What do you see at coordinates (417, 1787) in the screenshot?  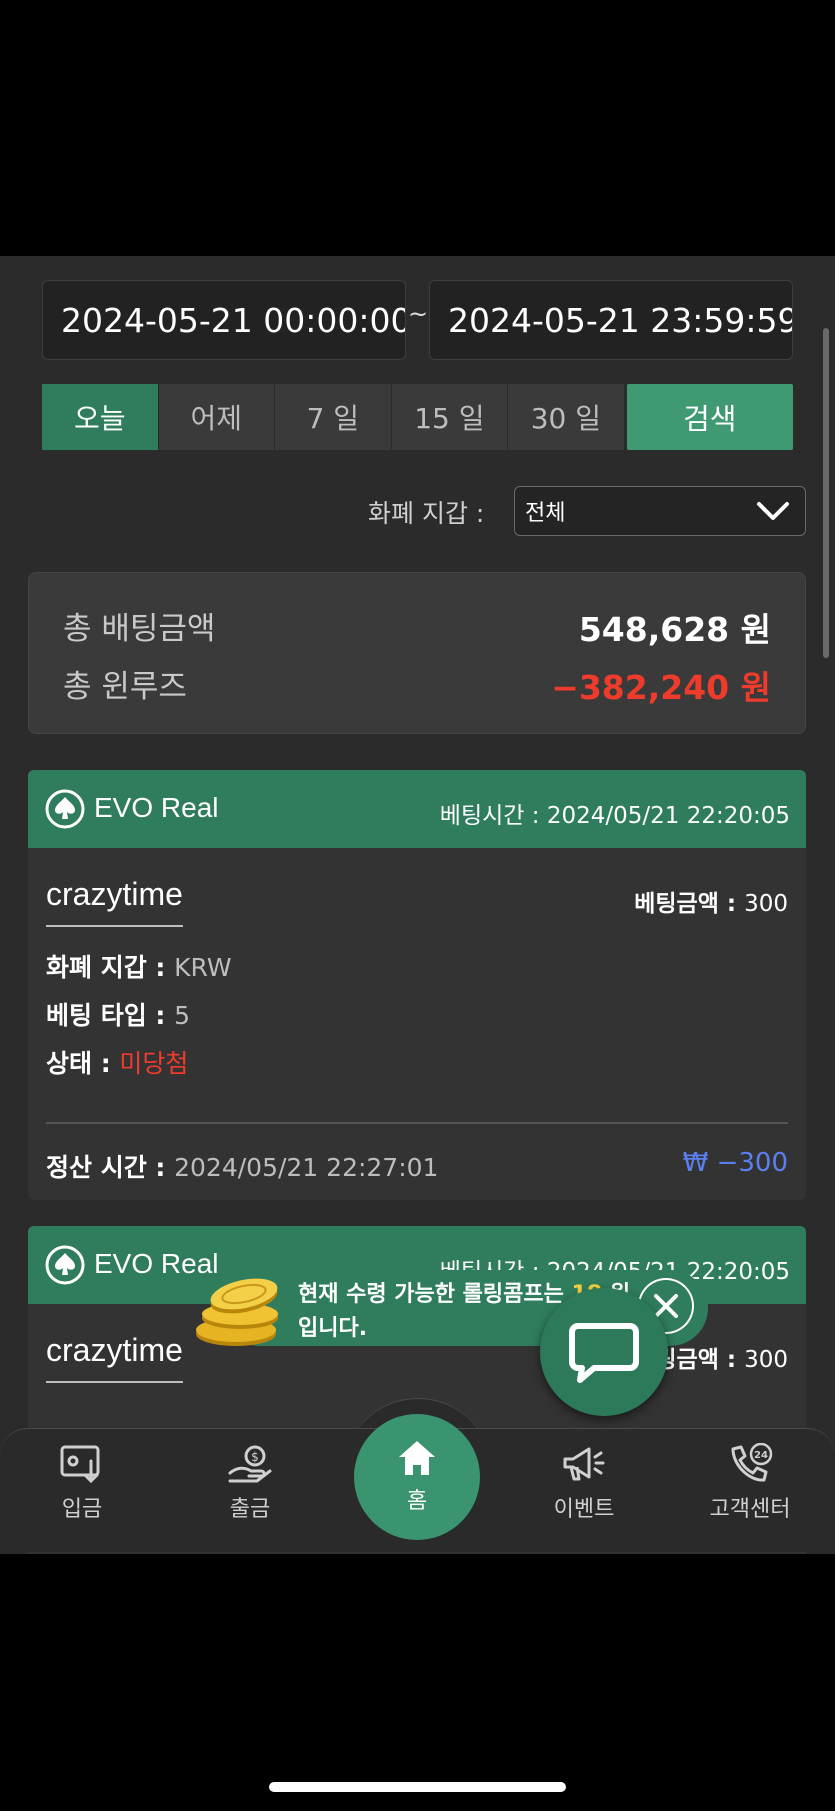 I see `home-indicator` at bounding box center [417, 1787].